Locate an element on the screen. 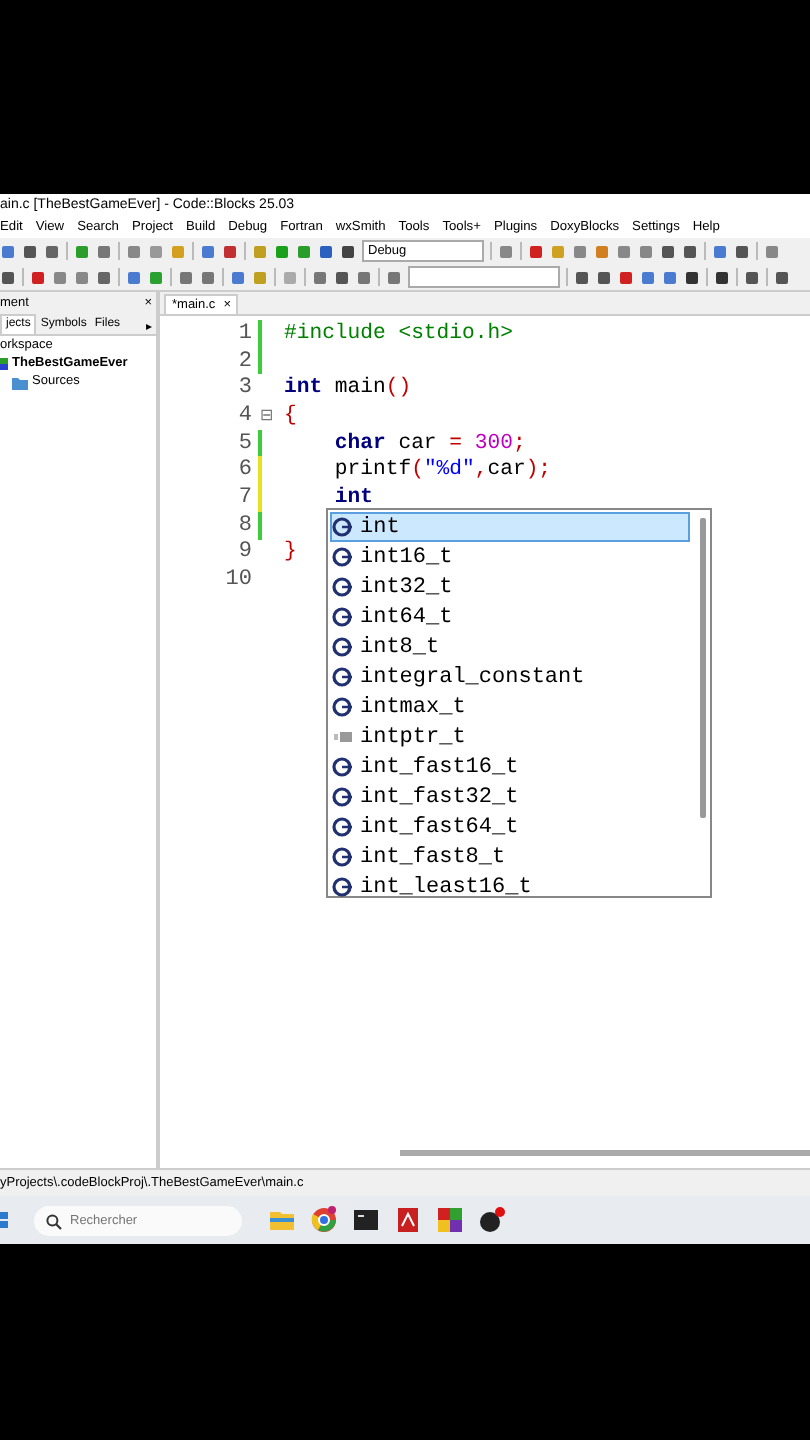 This screenshot has height=1440, width=810. windows-icon is located at coordinates (4, 1220).